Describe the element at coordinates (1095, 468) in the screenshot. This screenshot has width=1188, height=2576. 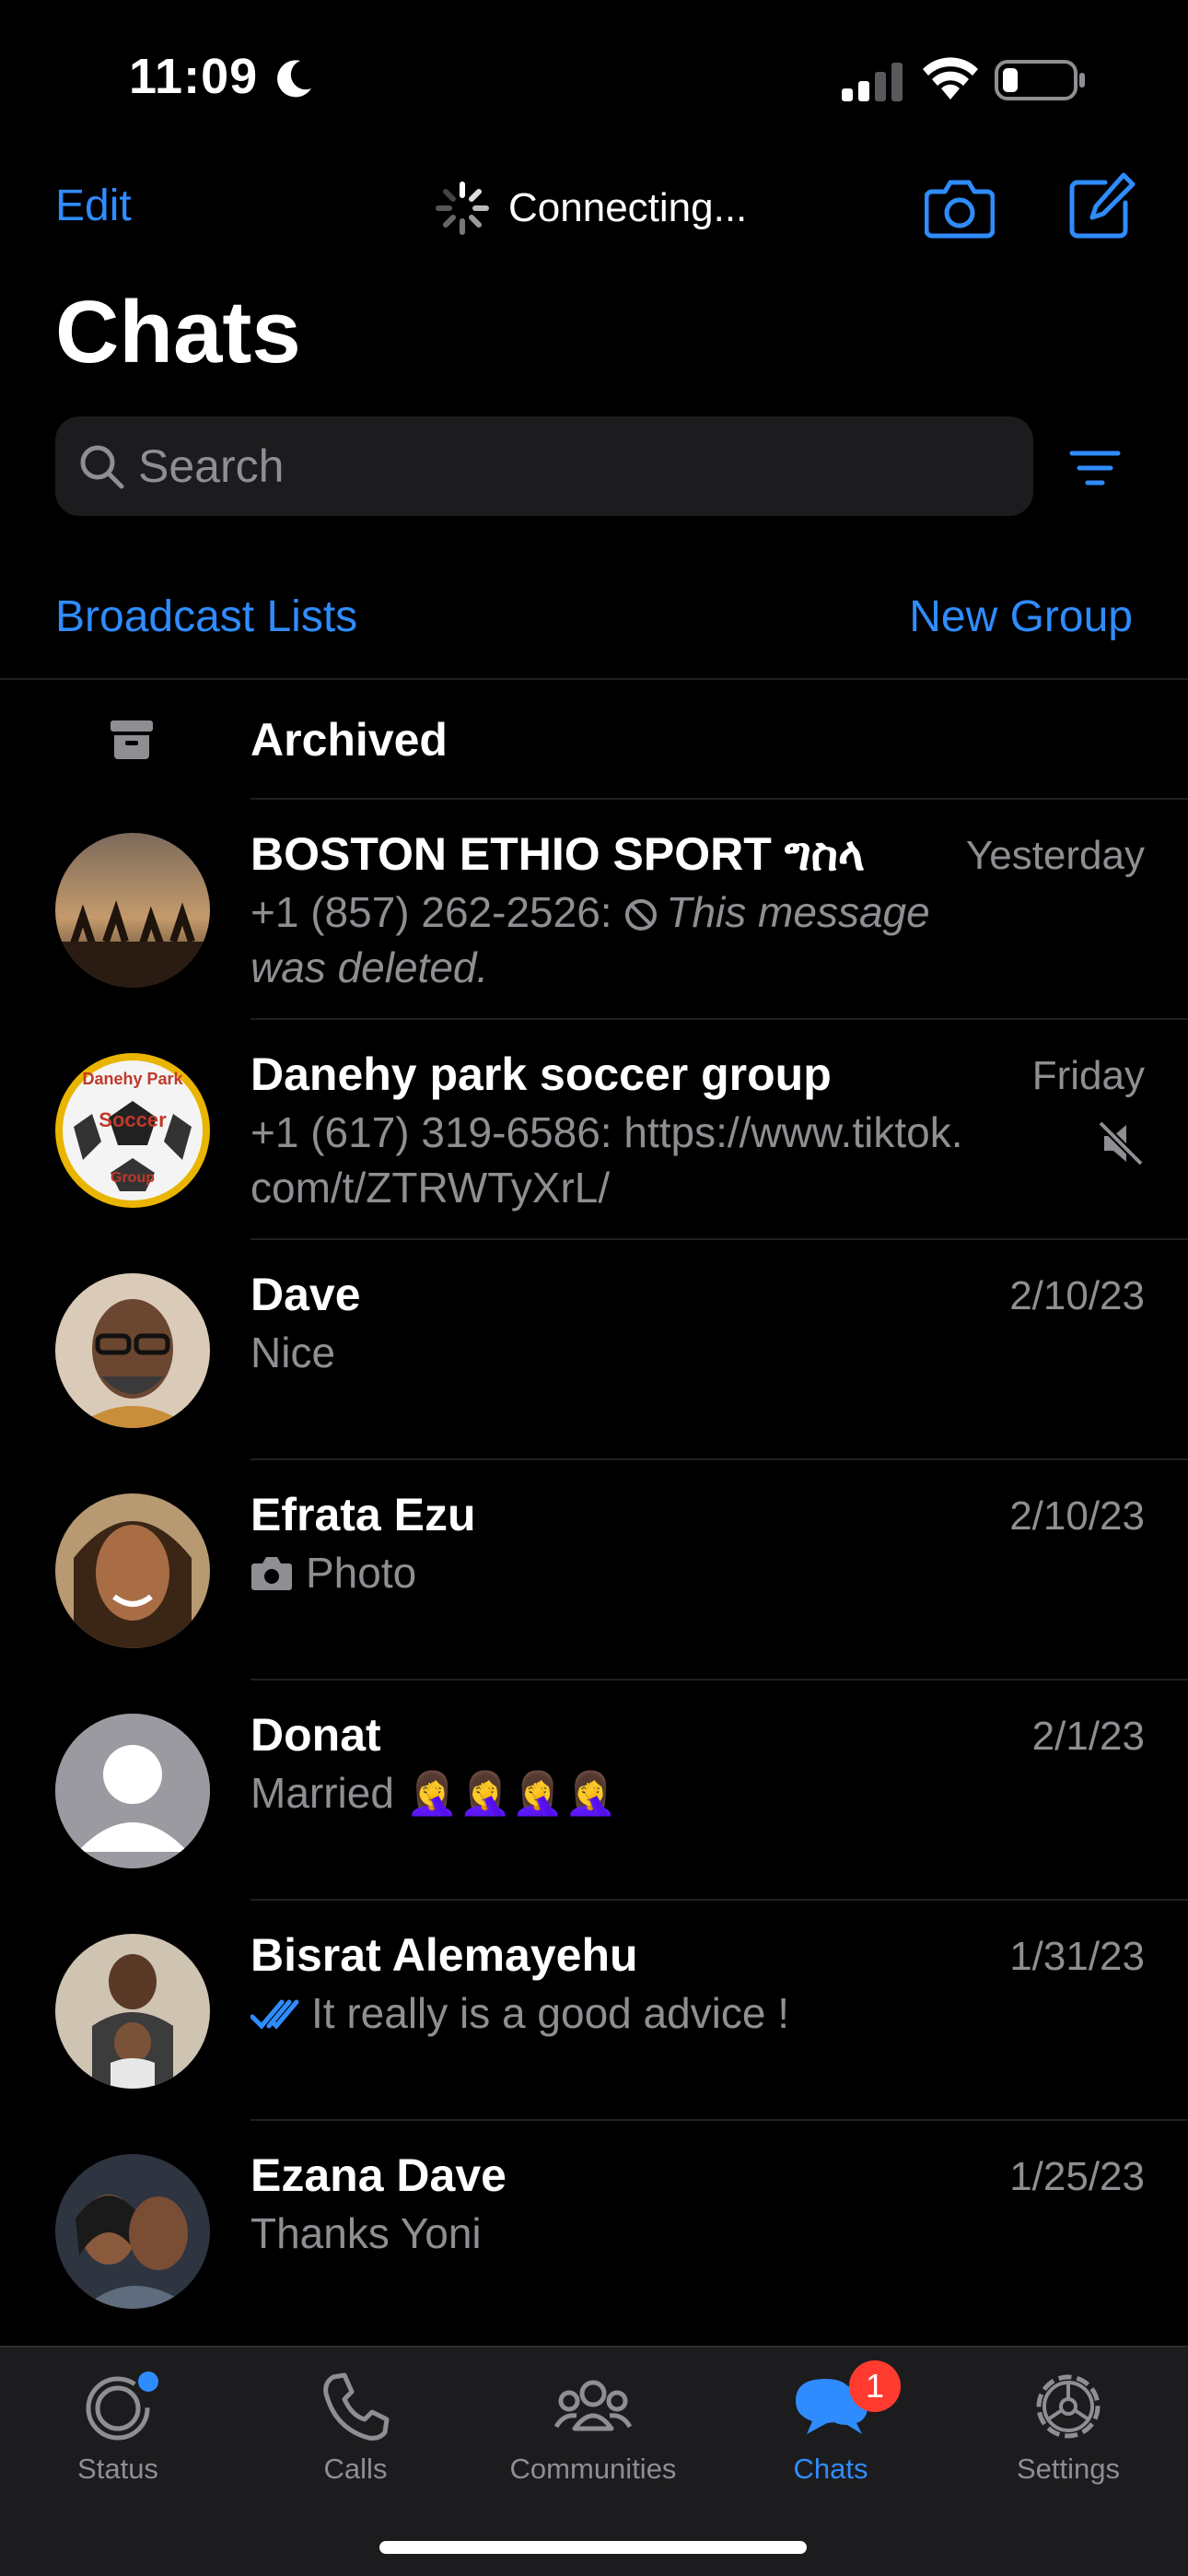
I see `filter-icon` at that location.